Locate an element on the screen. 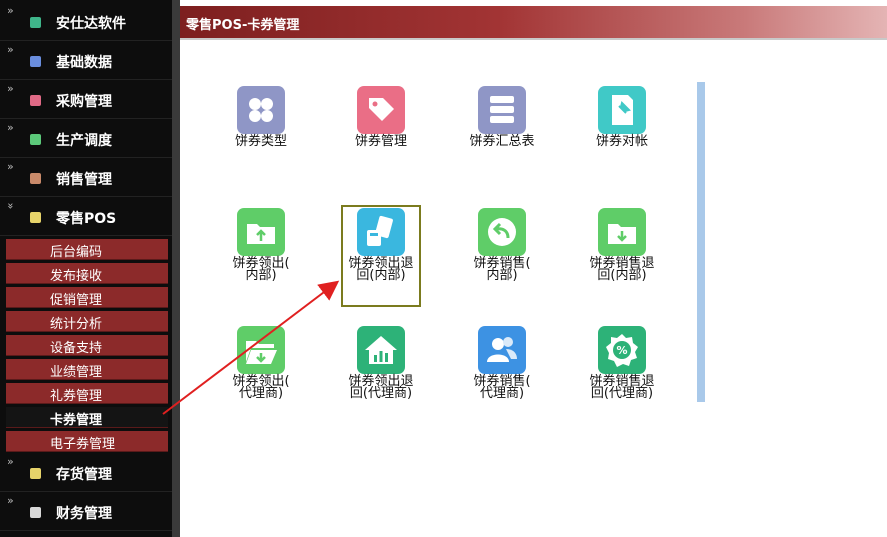 The width and height of the screenshot is (887, 537). sidebar-subitem: 业绩管理 is located at coordinates (87, 369).